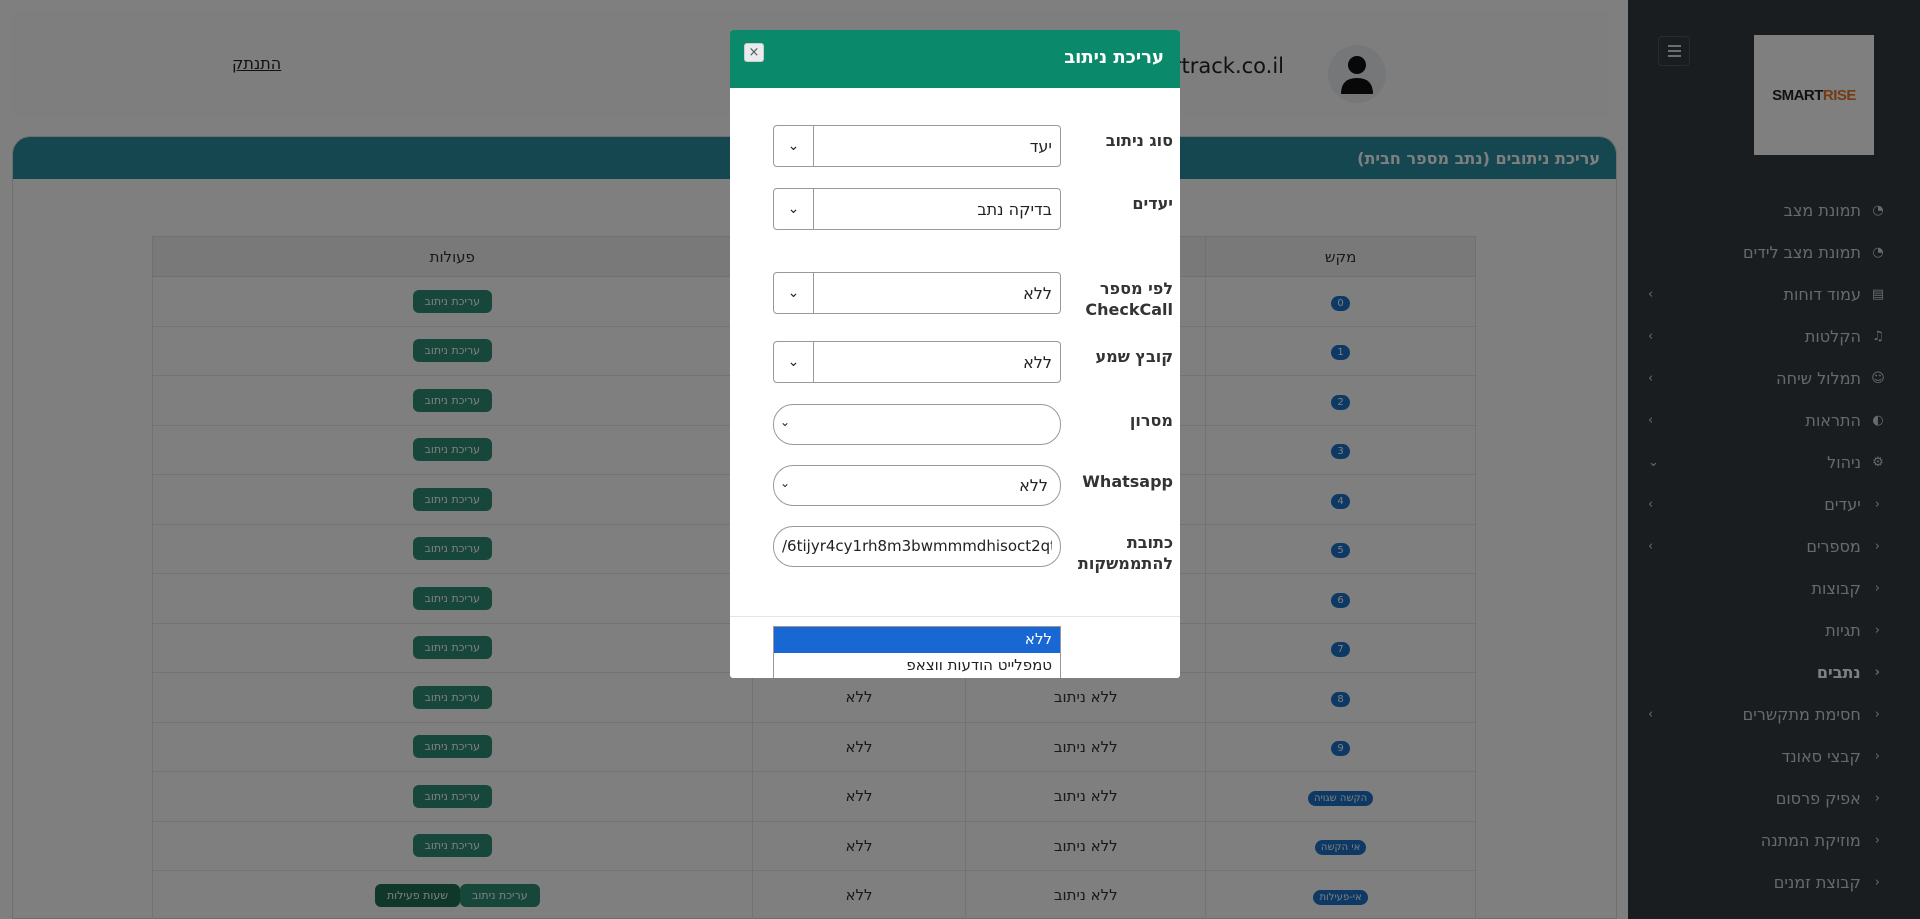 The image size is (1920, 919). I want to click on targets-label: יעדים, so click(1152, 203).